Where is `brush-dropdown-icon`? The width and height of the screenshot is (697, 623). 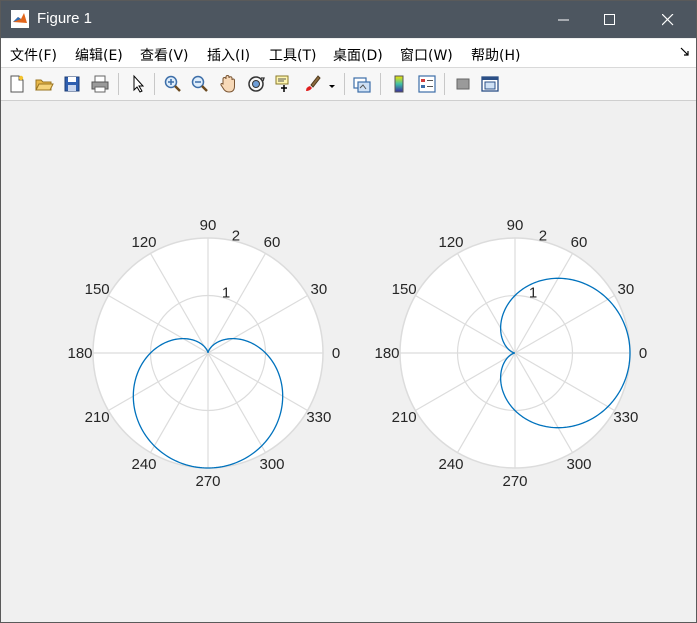
brush-dropdown-icon is located at coordinates (332, 84).